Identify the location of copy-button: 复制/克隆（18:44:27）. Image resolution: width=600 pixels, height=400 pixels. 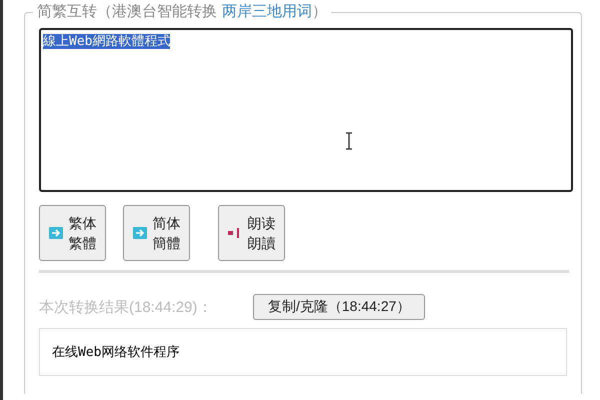
(339, 307).